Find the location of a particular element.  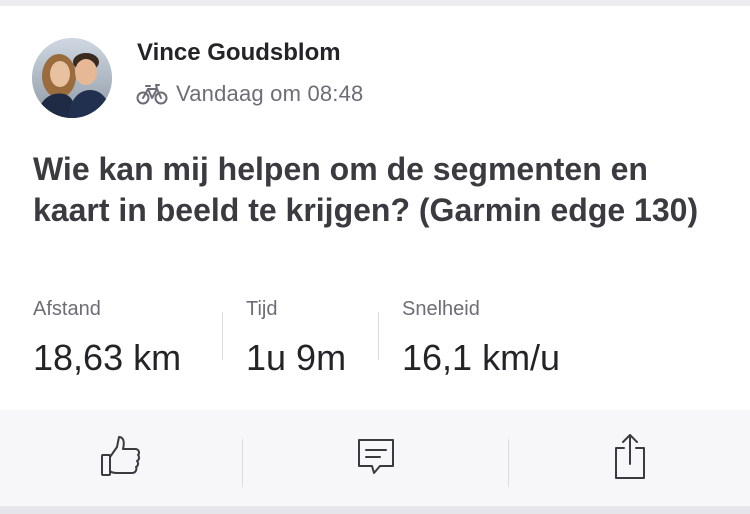

stat-label: Tijd is located at coordinates (262, 309).